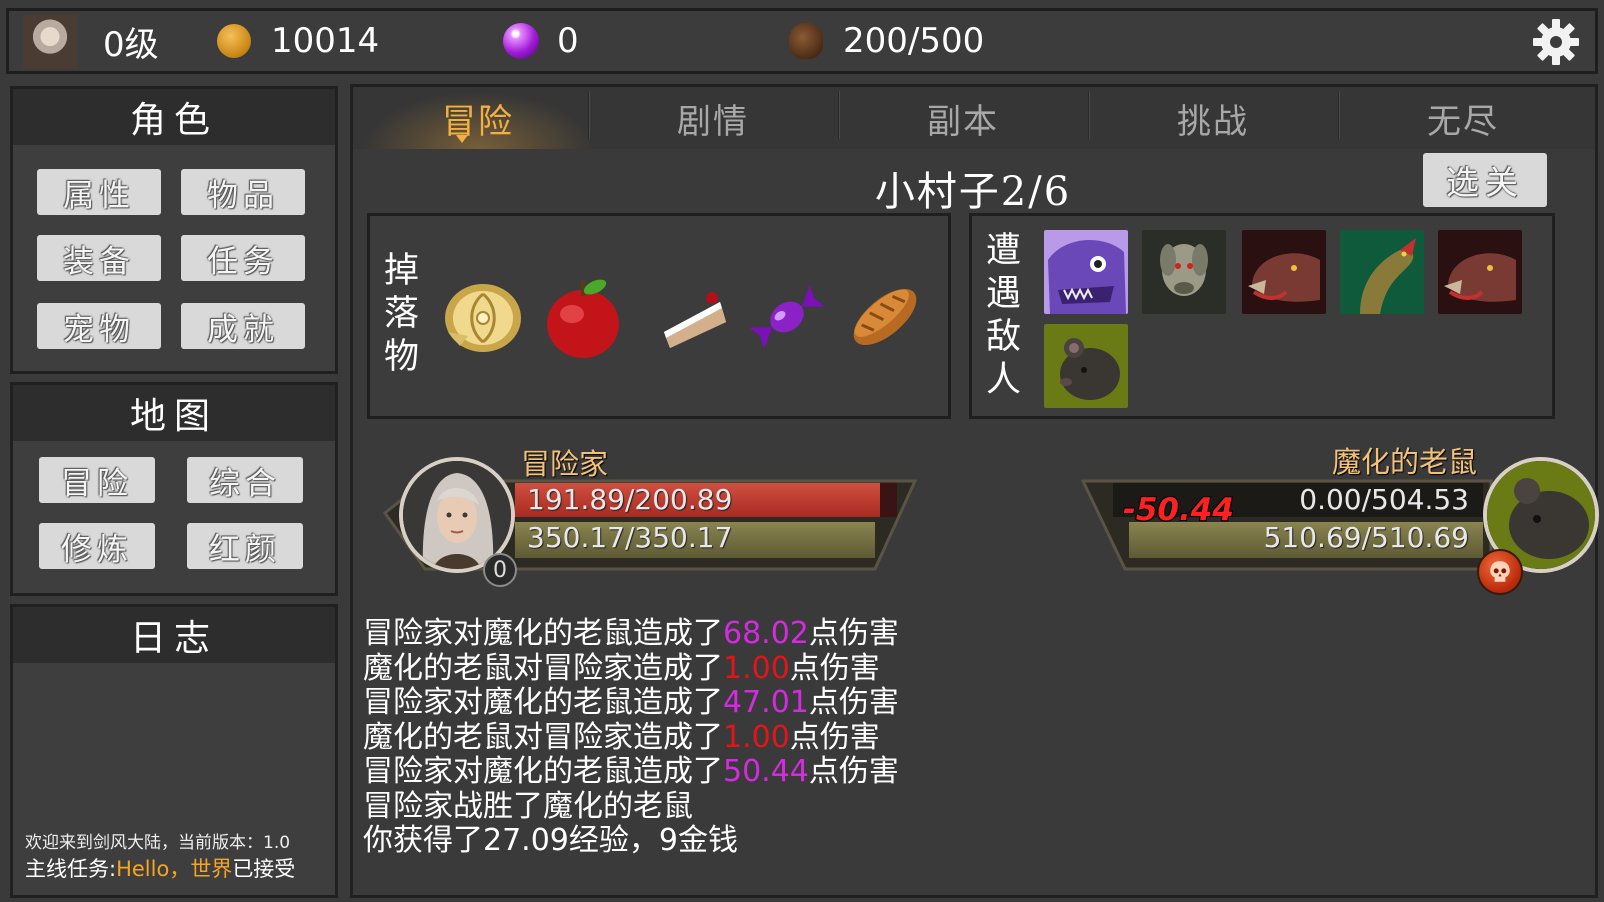 The width and height of the screenshot is (1604, 902). What do you see at coordinates (1262, 316) in the screenshot?
I see `enemies-box: 遭 遇 敌 人` at bounding box center [1262, 316].